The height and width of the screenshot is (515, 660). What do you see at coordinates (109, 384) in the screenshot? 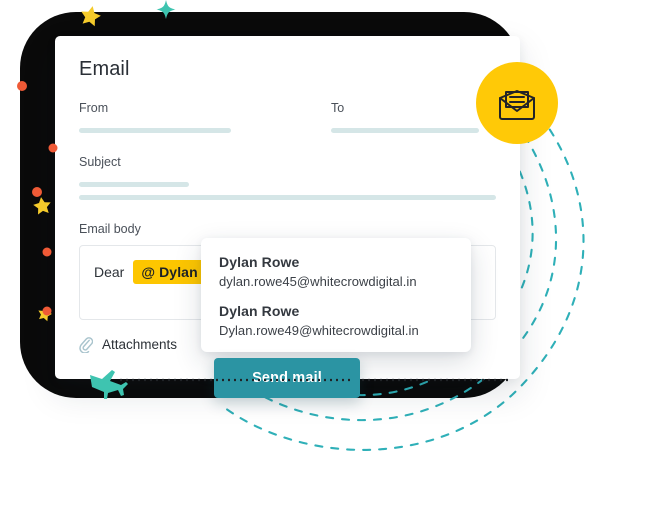
I see `paper-airplane-icon` at bounding box center [109, 384].